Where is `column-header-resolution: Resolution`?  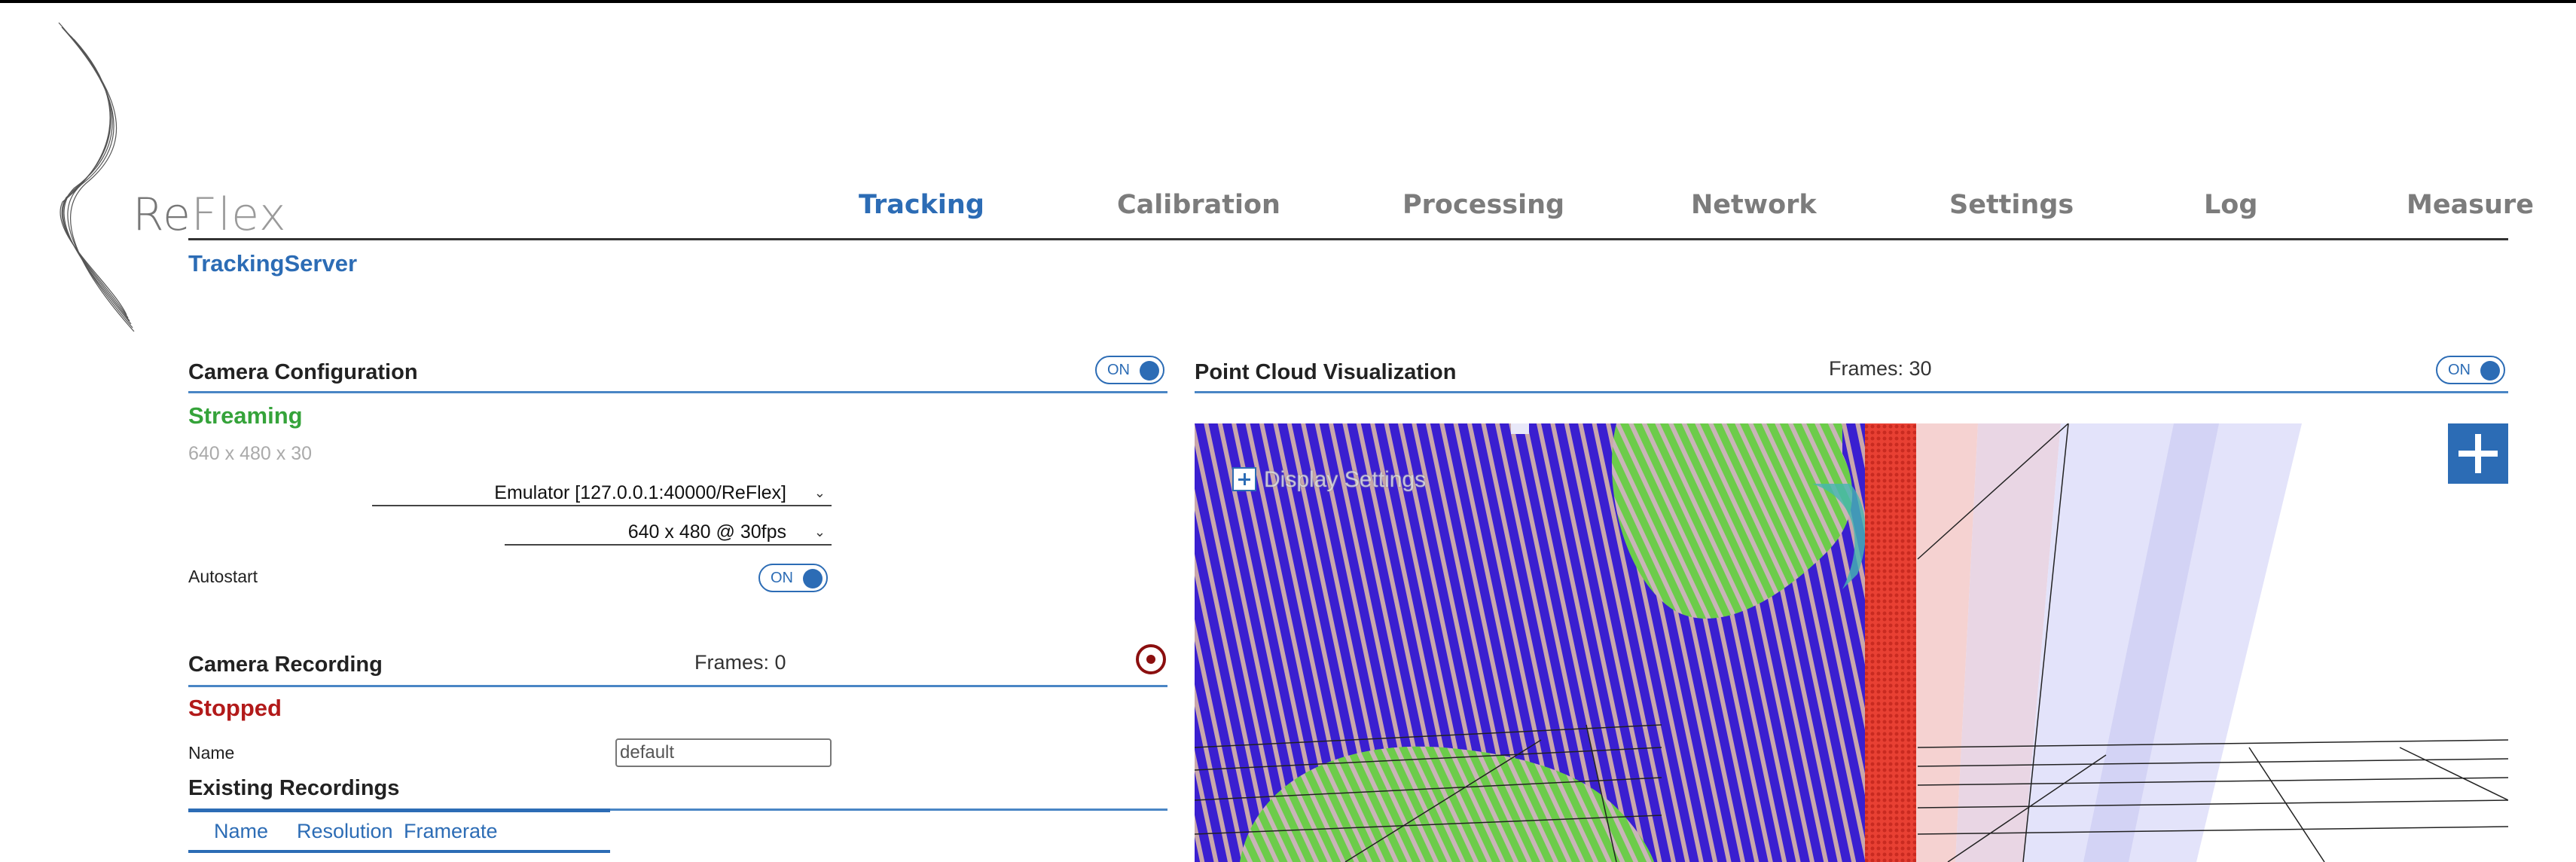
column-header-resolution: Resolution is located at coordinates (345, 831).